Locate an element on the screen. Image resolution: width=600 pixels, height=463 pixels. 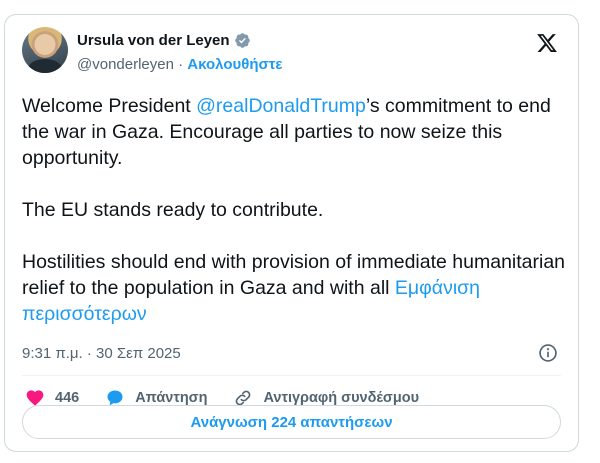
copy-link-label: Αντιγραφή συνδέσμου is located at coordinates (341, 398).